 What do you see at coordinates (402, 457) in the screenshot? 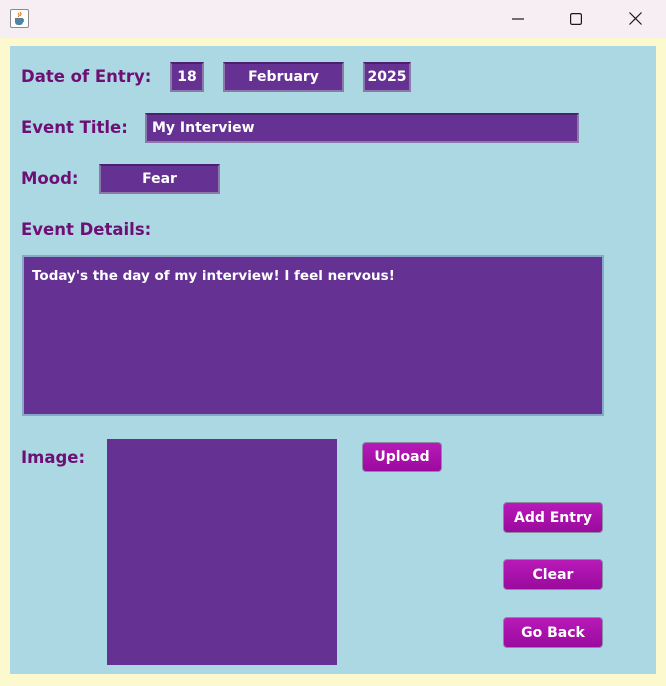
I see `upload-button: Upload` at bounding box center [402, 457].